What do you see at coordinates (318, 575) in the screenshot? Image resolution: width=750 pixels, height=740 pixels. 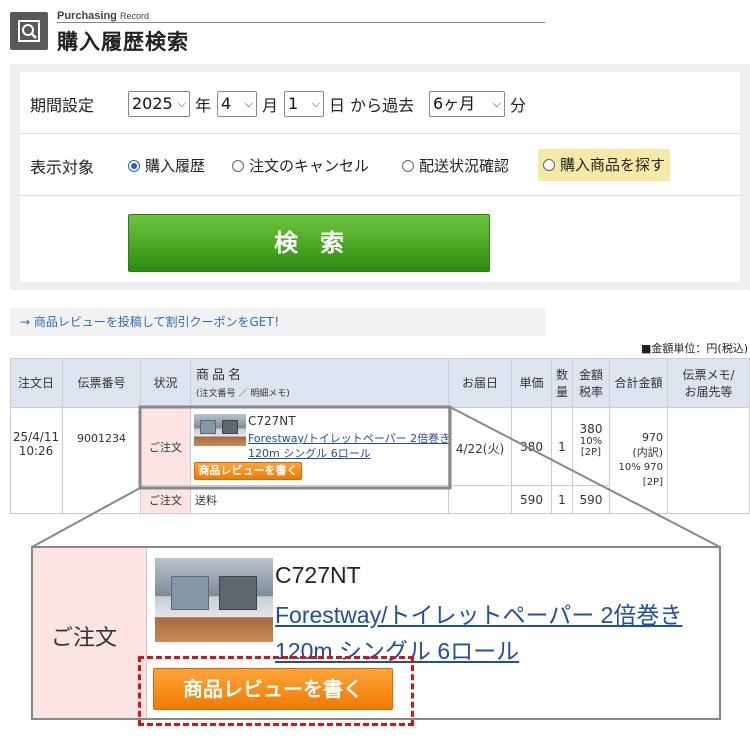 I see `zoom-product-code: C727NT` at bounding box center [318, 575].